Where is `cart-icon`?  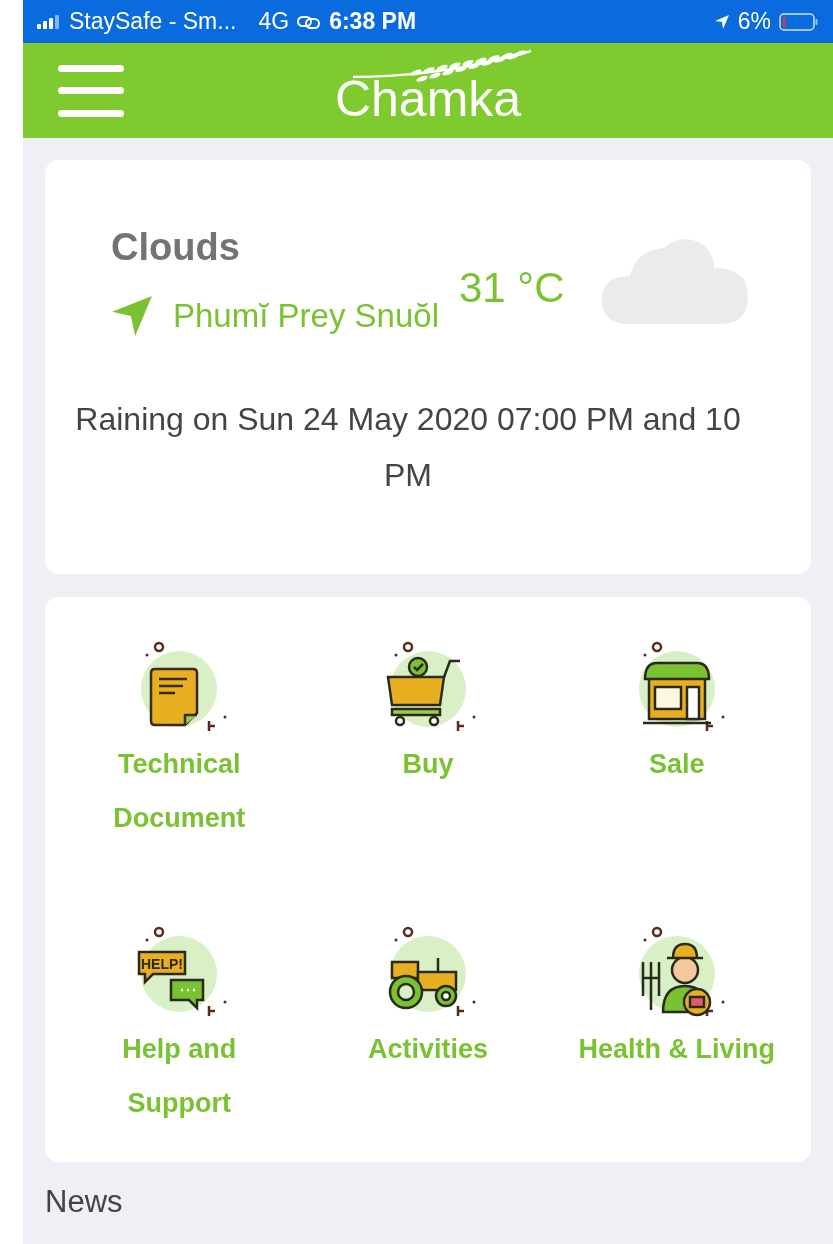 cart-icon is located at coordinates (431, 687).